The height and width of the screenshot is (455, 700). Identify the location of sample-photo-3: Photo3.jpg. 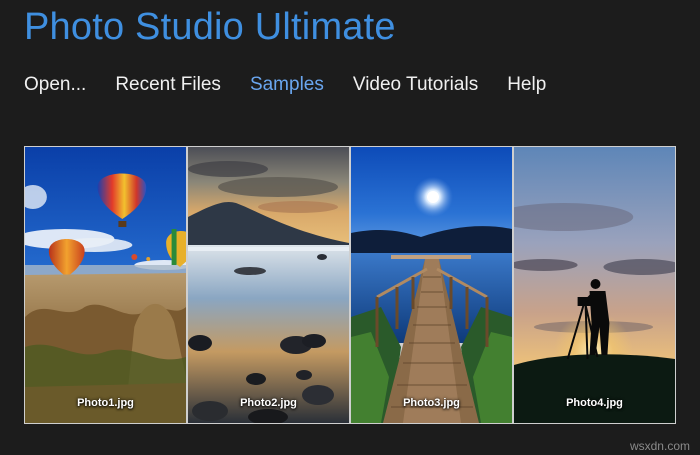
(431, 285).